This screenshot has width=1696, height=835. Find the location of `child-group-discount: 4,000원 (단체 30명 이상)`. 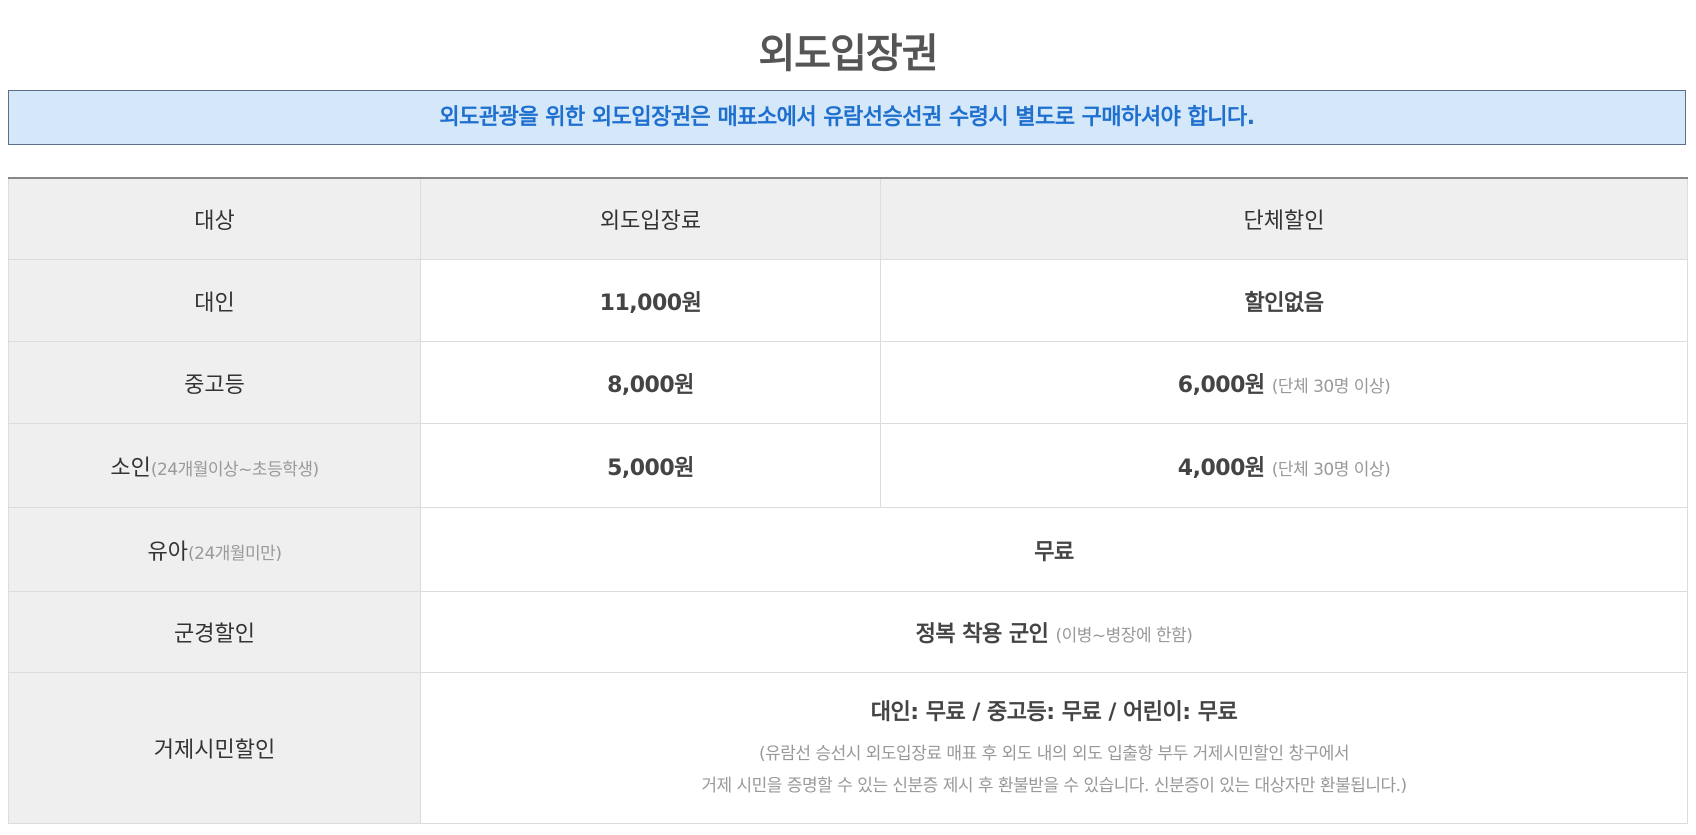

child-group-discount: 4,000원 (단체 30명 이상) is located at coordinates (1284, 465).